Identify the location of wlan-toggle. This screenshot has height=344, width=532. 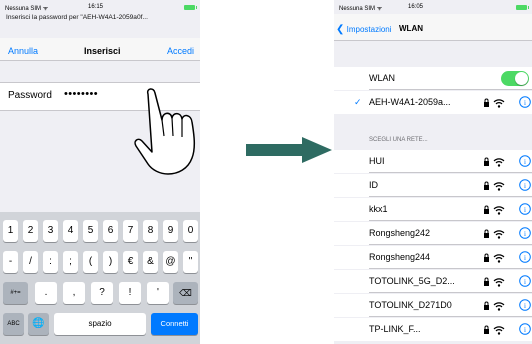
(515, 78).